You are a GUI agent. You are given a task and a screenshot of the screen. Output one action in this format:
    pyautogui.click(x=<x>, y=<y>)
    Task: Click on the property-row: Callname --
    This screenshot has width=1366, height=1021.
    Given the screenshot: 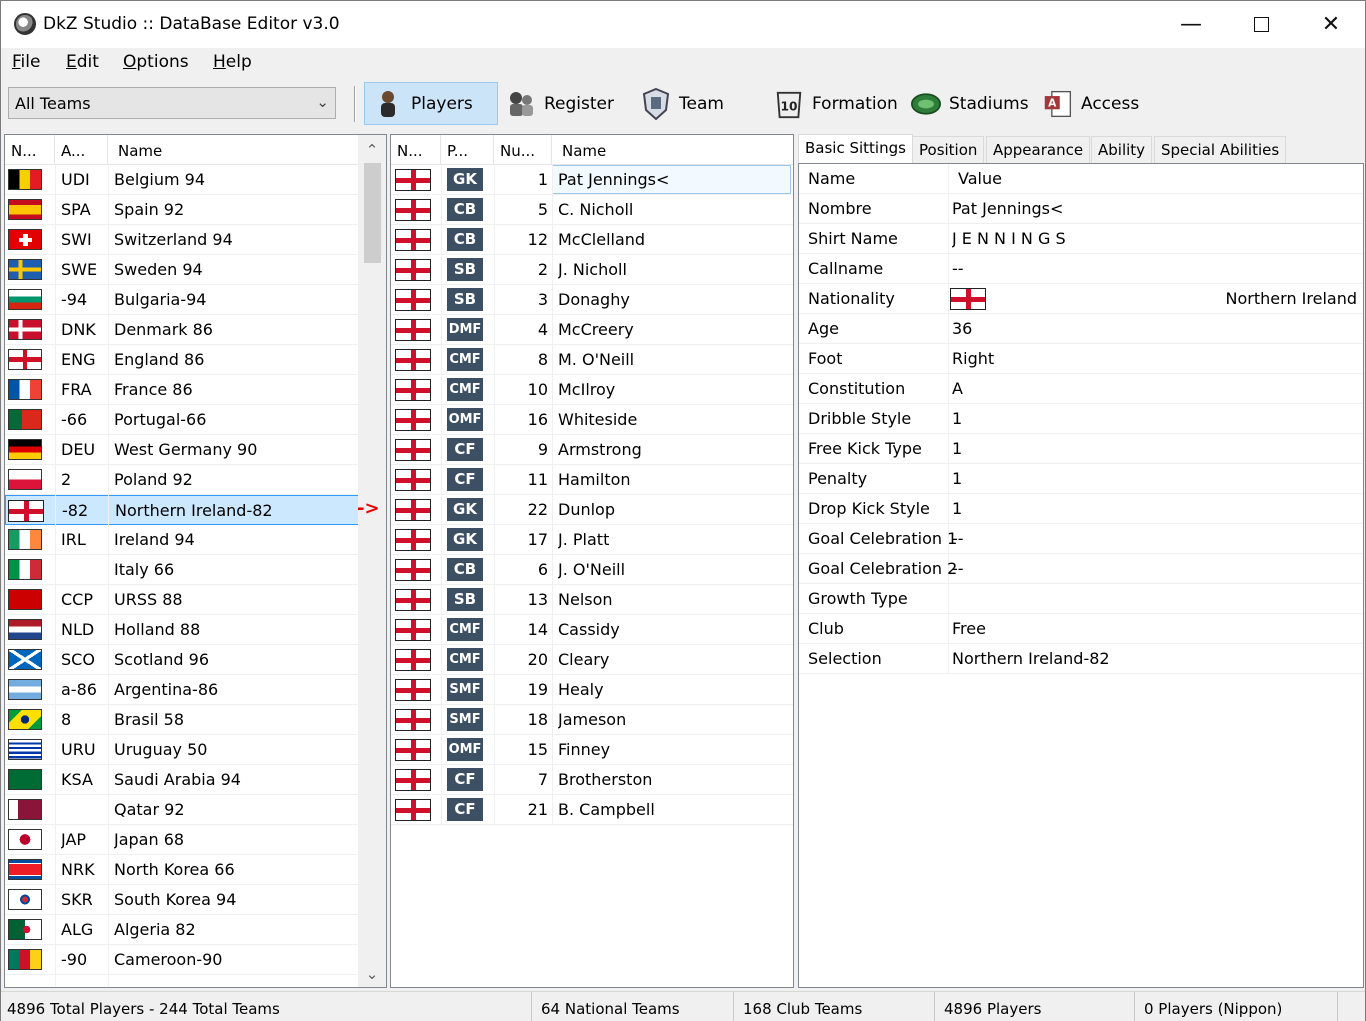 What is the action you would take?
    pyautogui.click(x=1081, y=269)
    